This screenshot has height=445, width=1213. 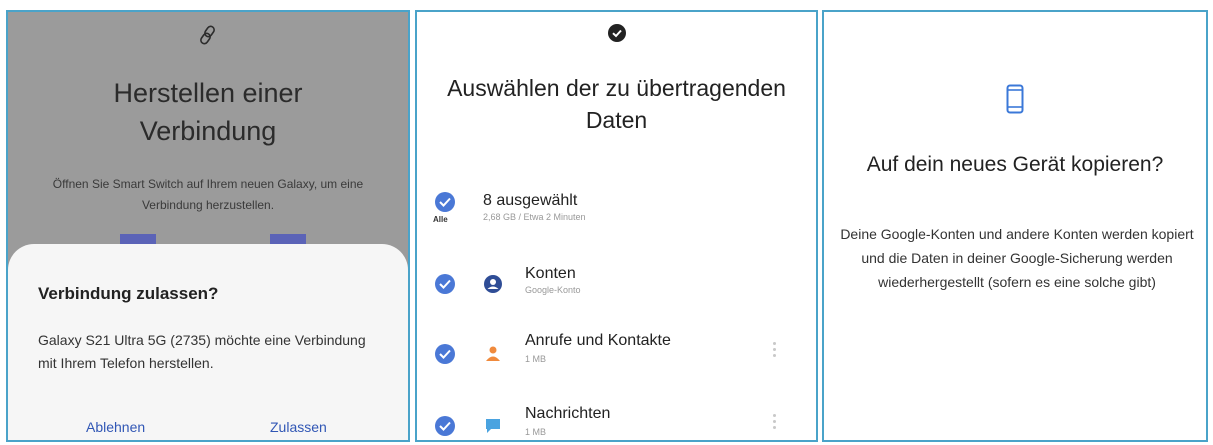 I want to click on page-title: Herstellen einer Verbindung, so click(x=208, y=112).